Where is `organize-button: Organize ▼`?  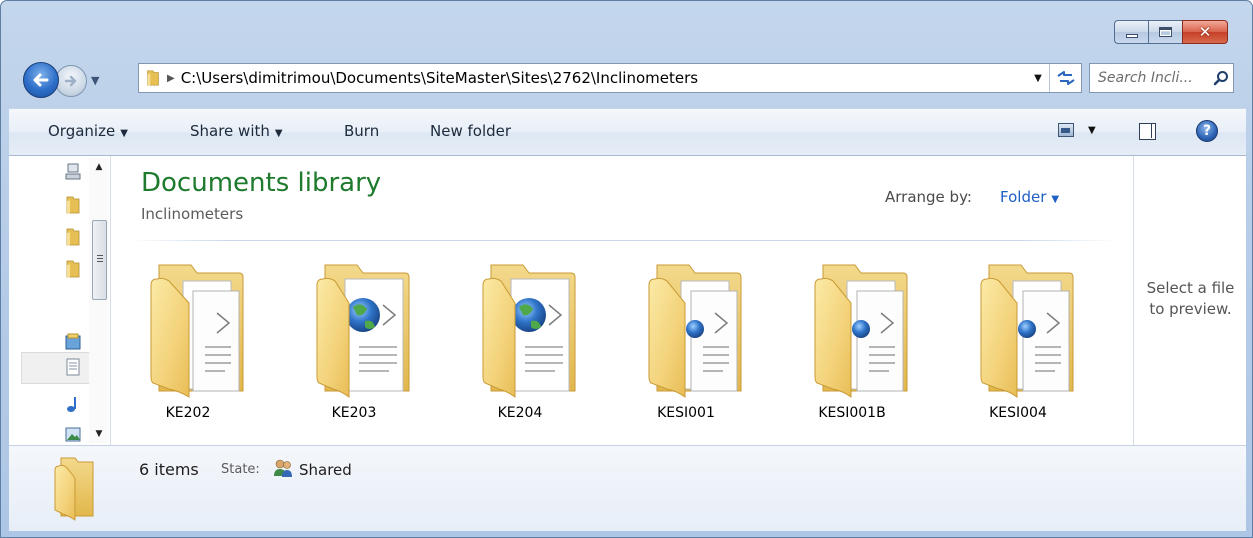 organize-button: Organize ▼ is located at coordinates (88, 131).